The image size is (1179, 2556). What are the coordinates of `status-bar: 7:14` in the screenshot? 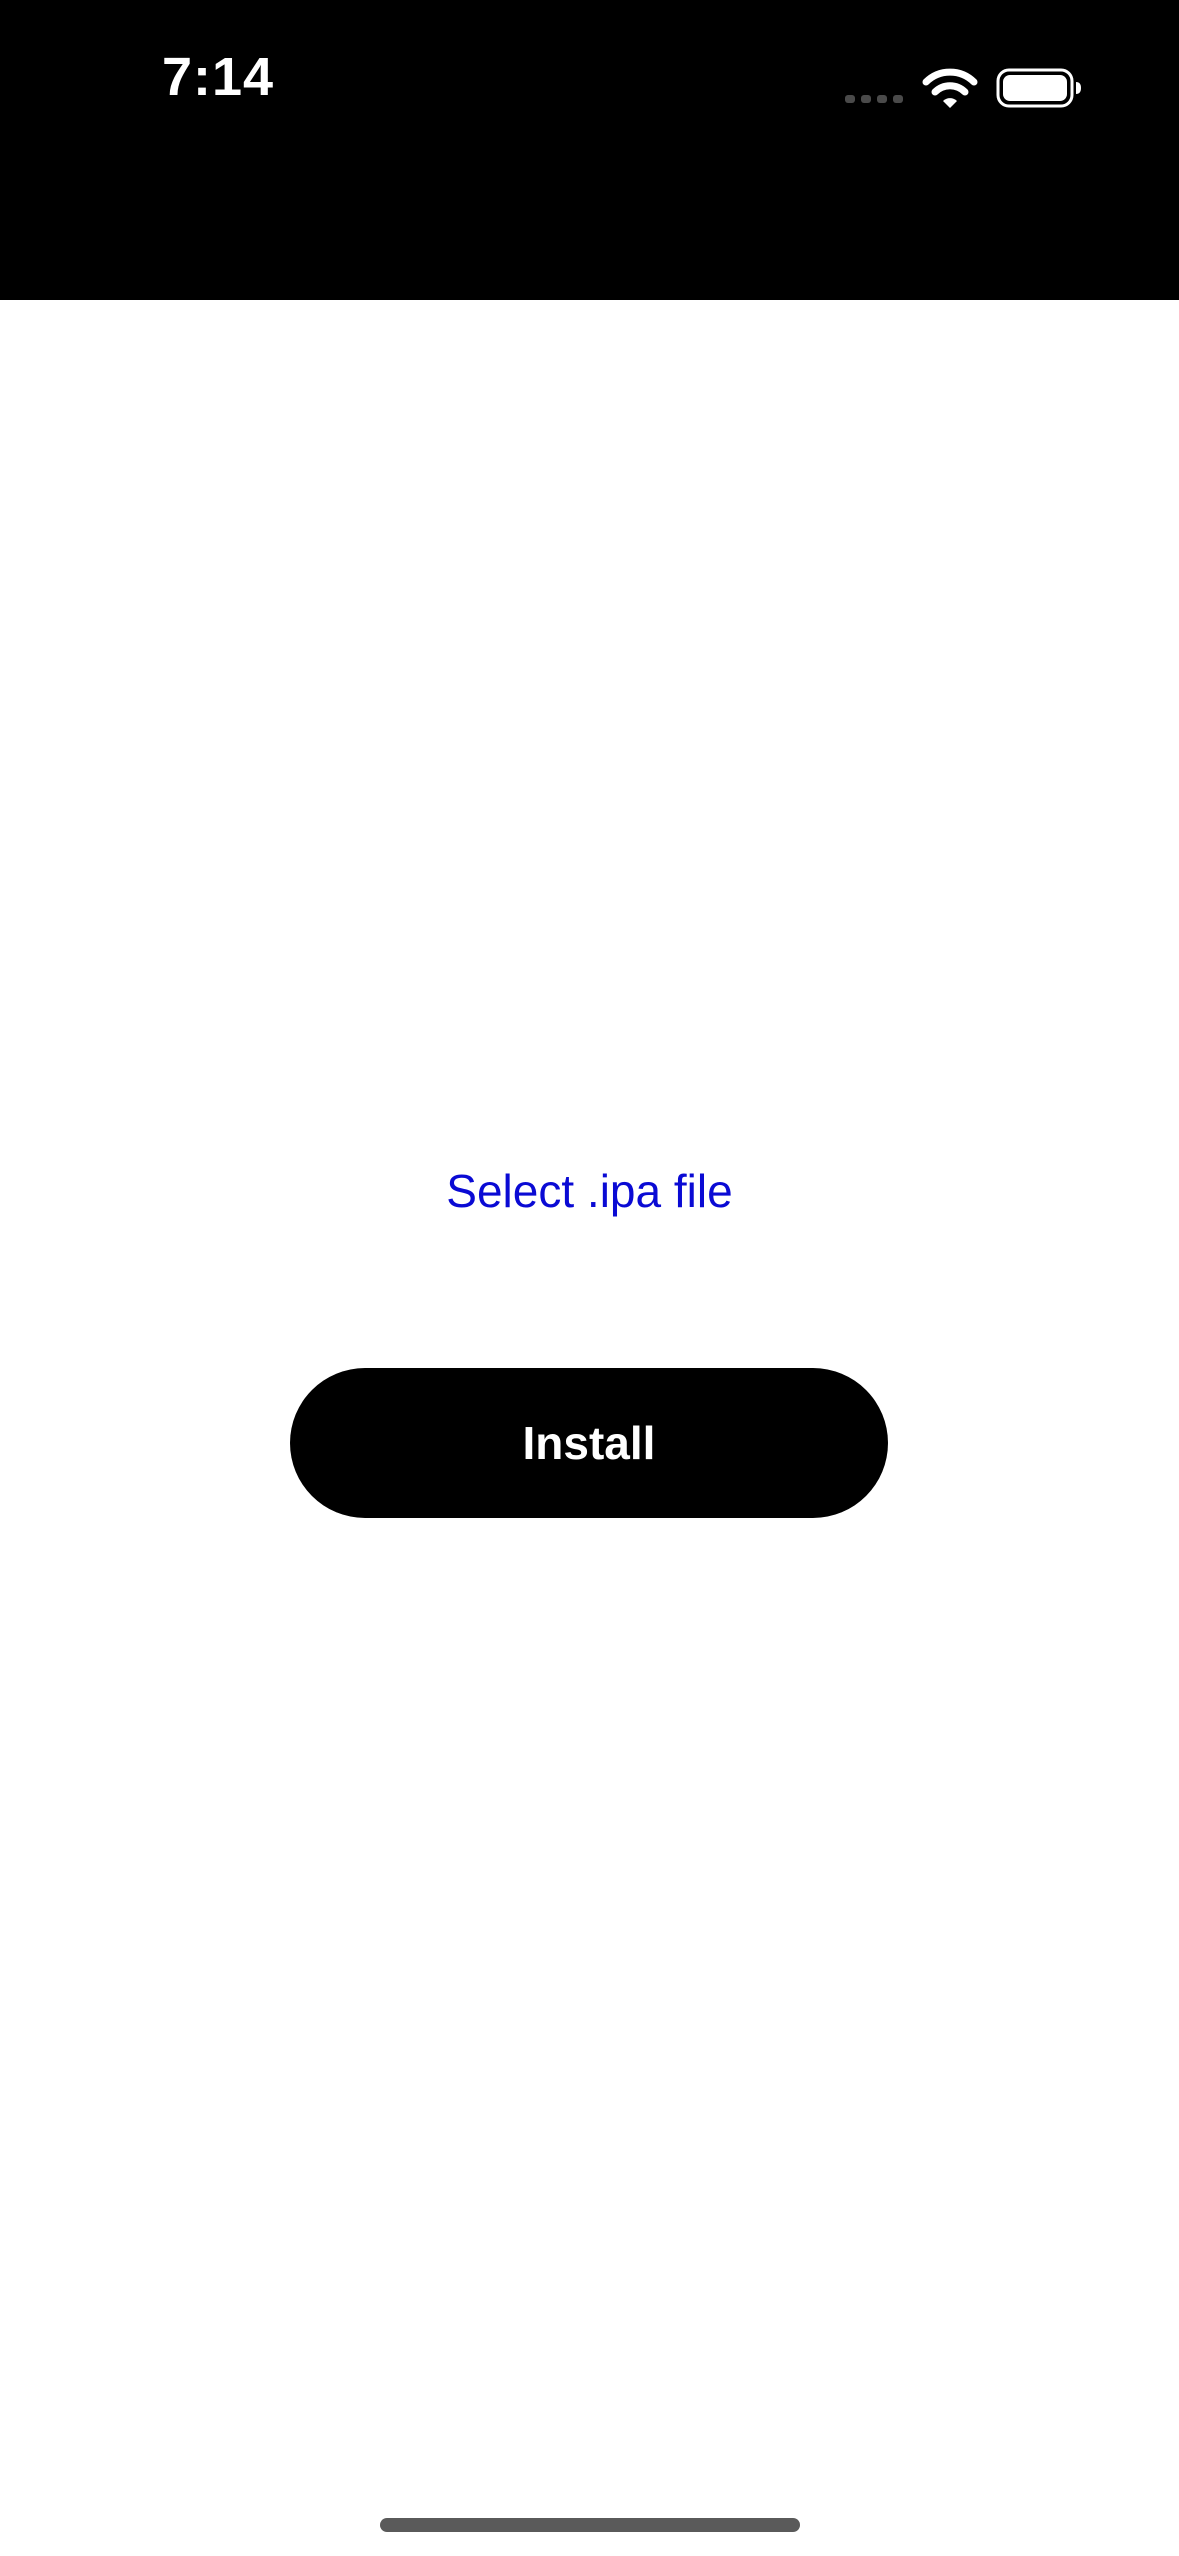 It's located at (589, 150).